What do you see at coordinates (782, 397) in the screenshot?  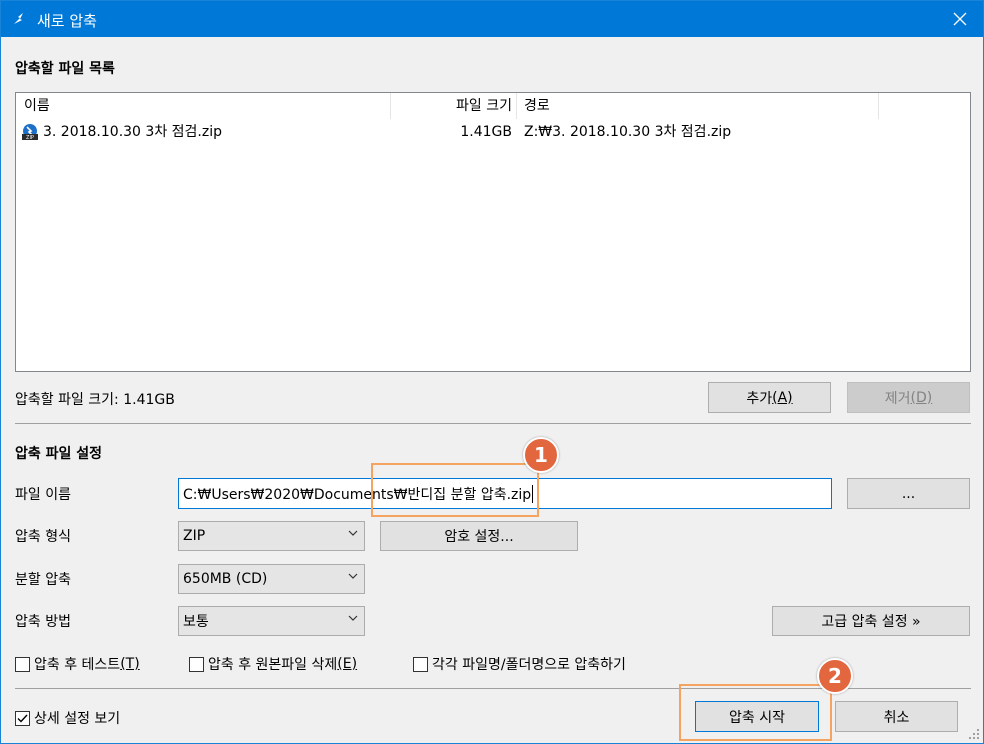 I see `add-button-mnemonic: (A)` at bounding box center [782, 397].